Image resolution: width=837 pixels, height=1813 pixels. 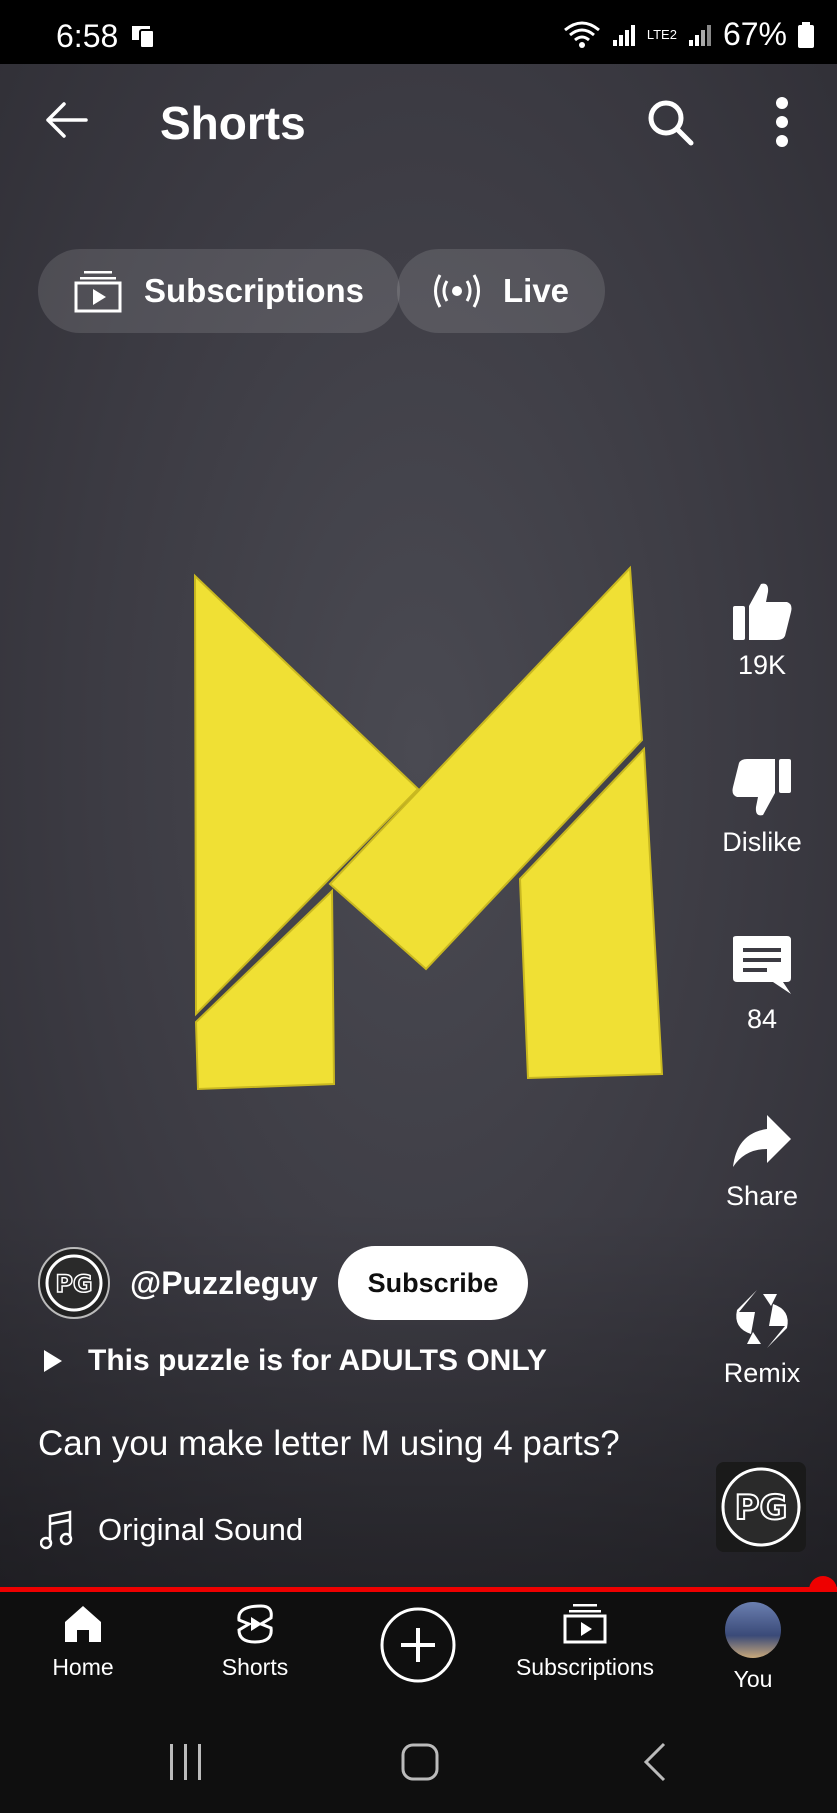 I want to click on nav-create, so click(x=418, y=1645).